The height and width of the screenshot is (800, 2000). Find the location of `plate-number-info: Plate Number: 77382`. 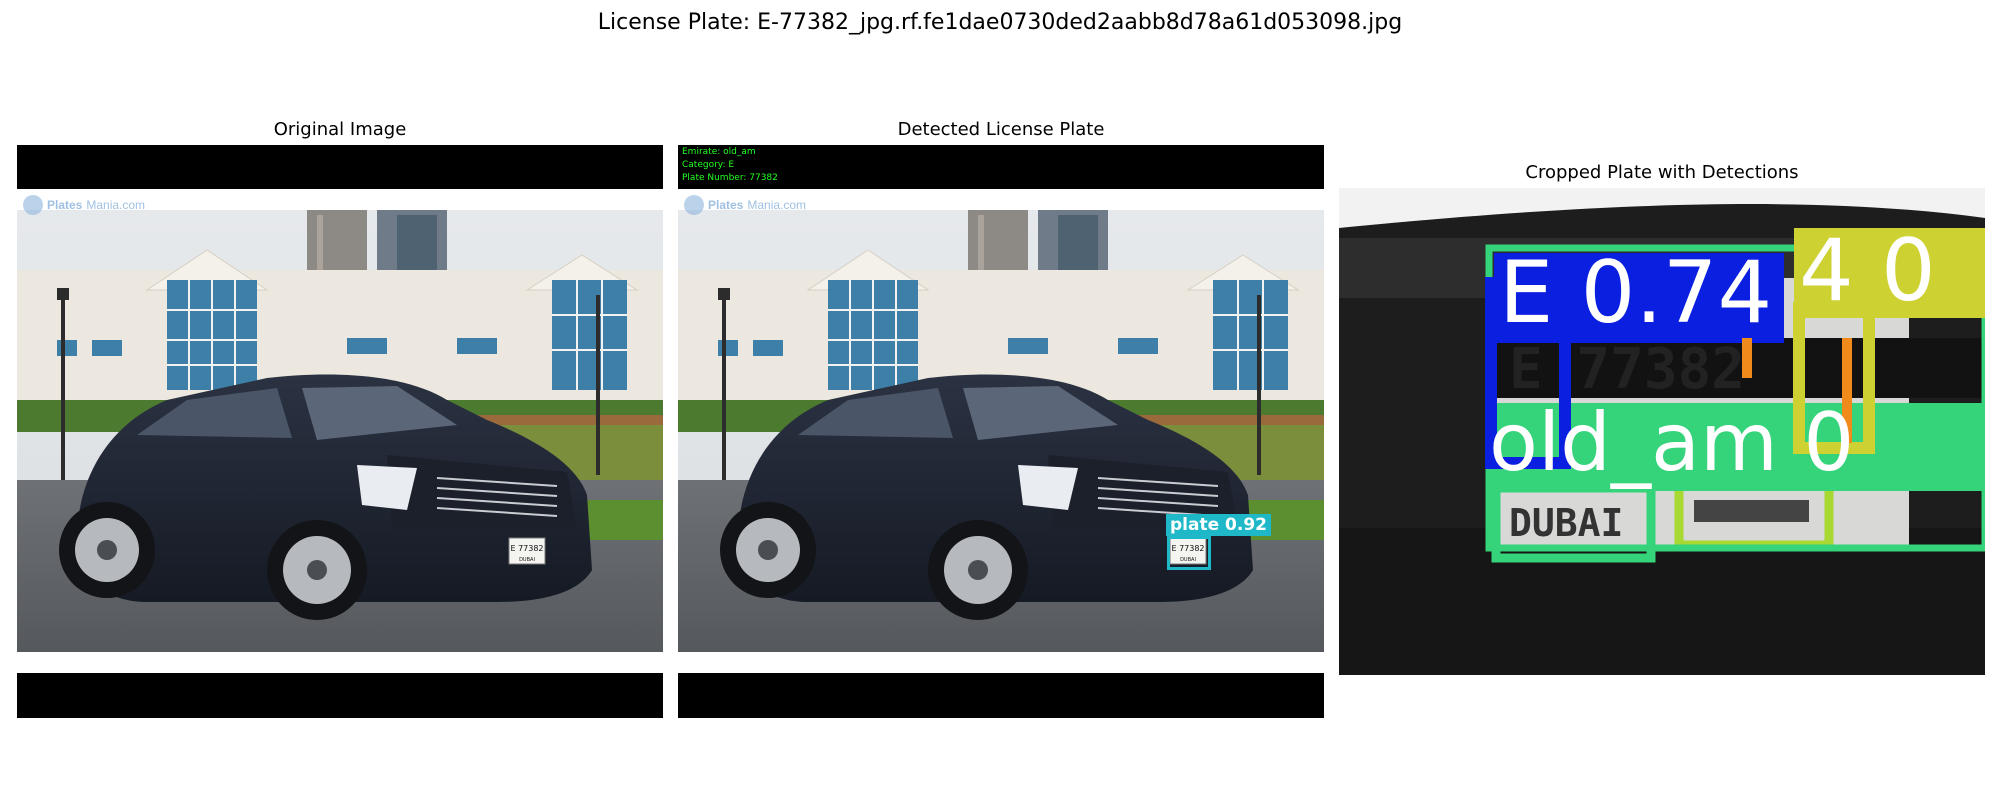

plate-number-info: Plate Number: 77382 is located at coordinates (730, 178).